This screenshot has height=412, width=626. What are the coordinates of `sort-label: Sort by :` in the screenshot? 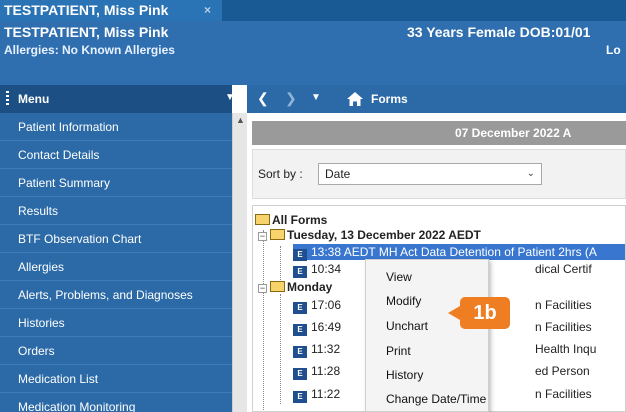 It's located at (280, 174).